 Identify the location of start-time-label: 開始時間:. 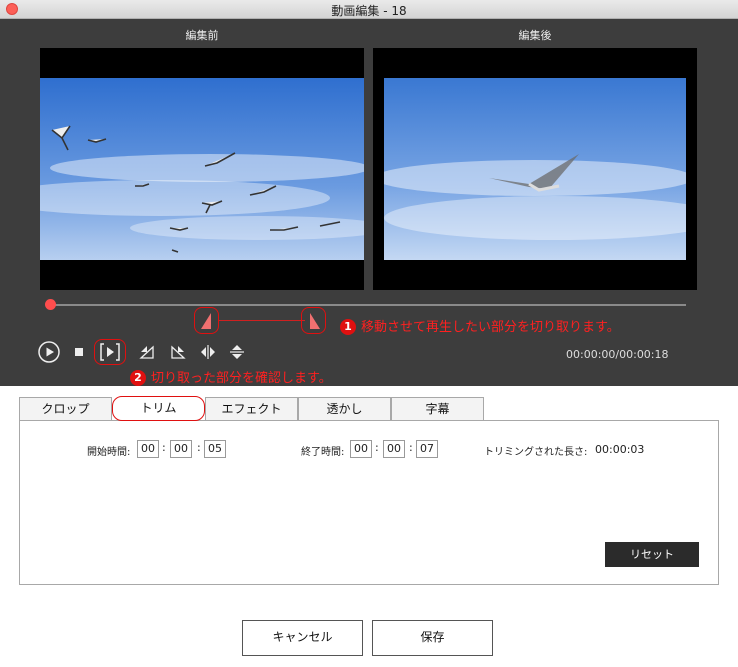
(109, 452).